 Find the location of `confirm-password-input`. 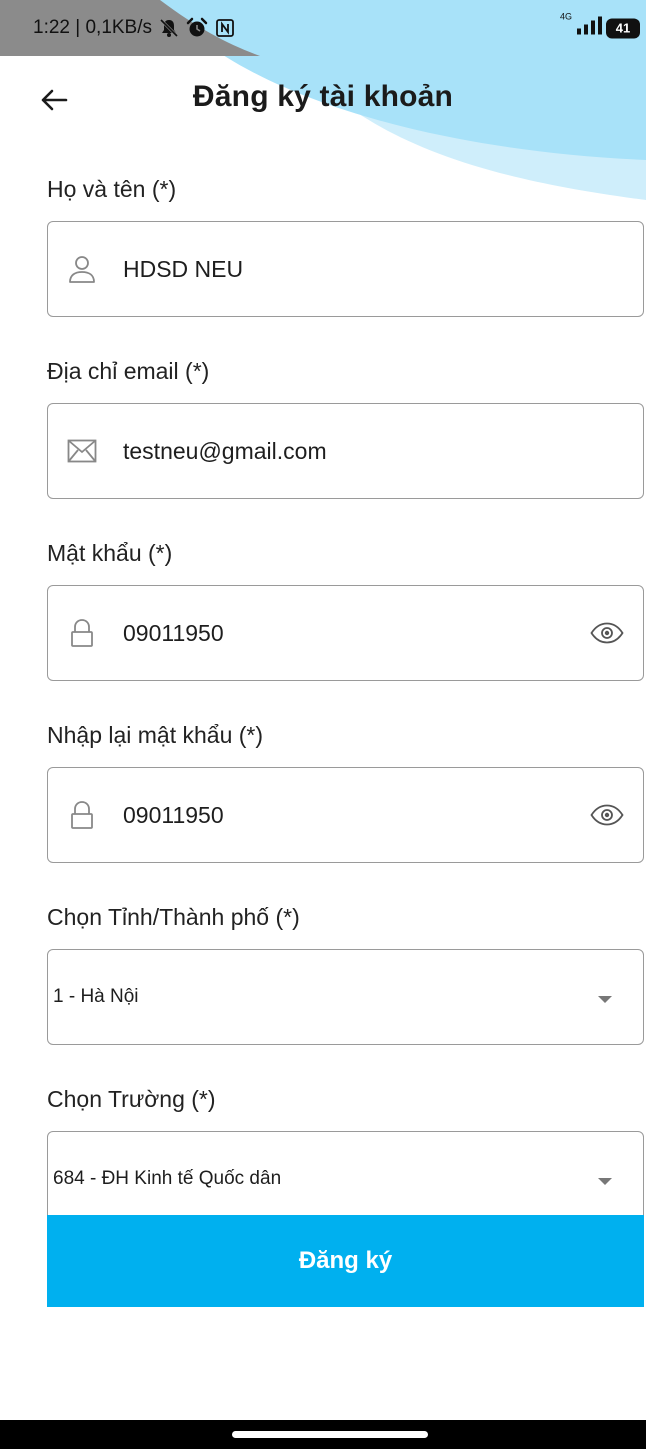

confirm-password-input is located at coordinates (355, 815).